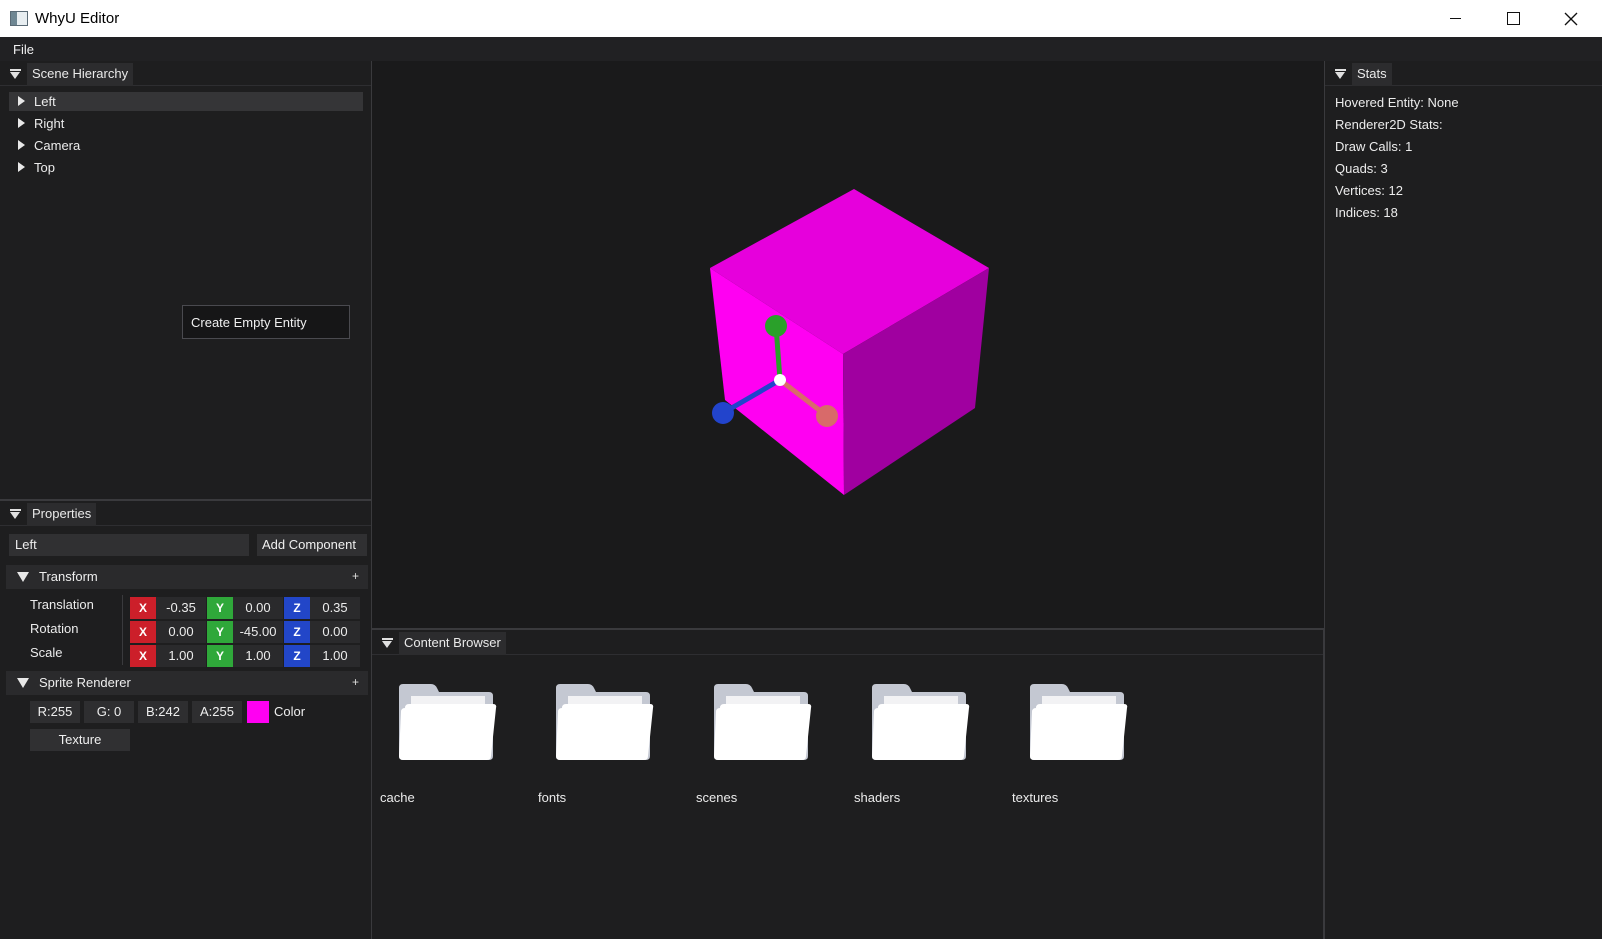 This screenshot has width=1602, height=939. What do you see at coordinates (355, 682) in the screenshot?
I see `sprite-renderer-settings-button: +` at bounding box center [355, 682].